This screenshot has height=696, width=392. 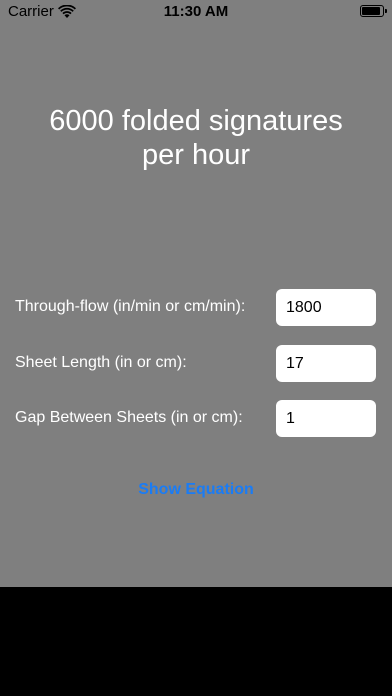 I want to click on sheet-length-row: Sheet Length (in or cm):, so click(x=195, y=363).